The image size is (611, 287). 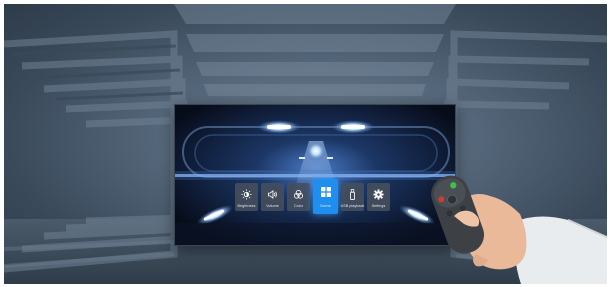 I want to click on menu-item-settings: Settings, so click(x=378, y=197).